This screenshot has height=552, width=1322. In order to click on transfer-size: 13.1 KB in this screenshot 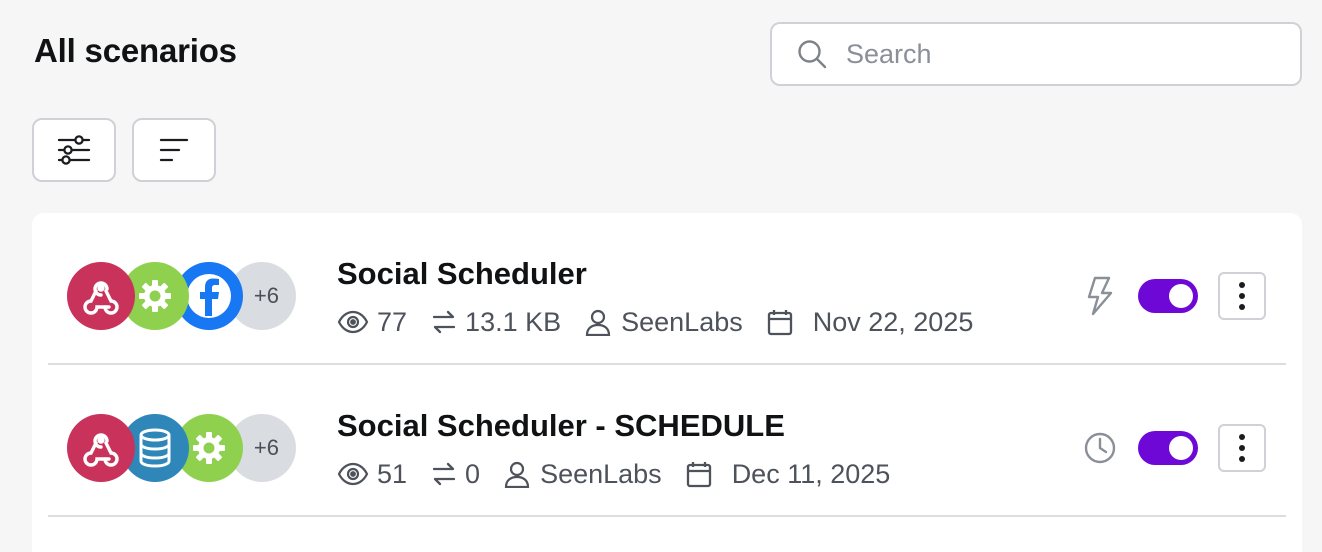, I will do `click(513, 321)`.